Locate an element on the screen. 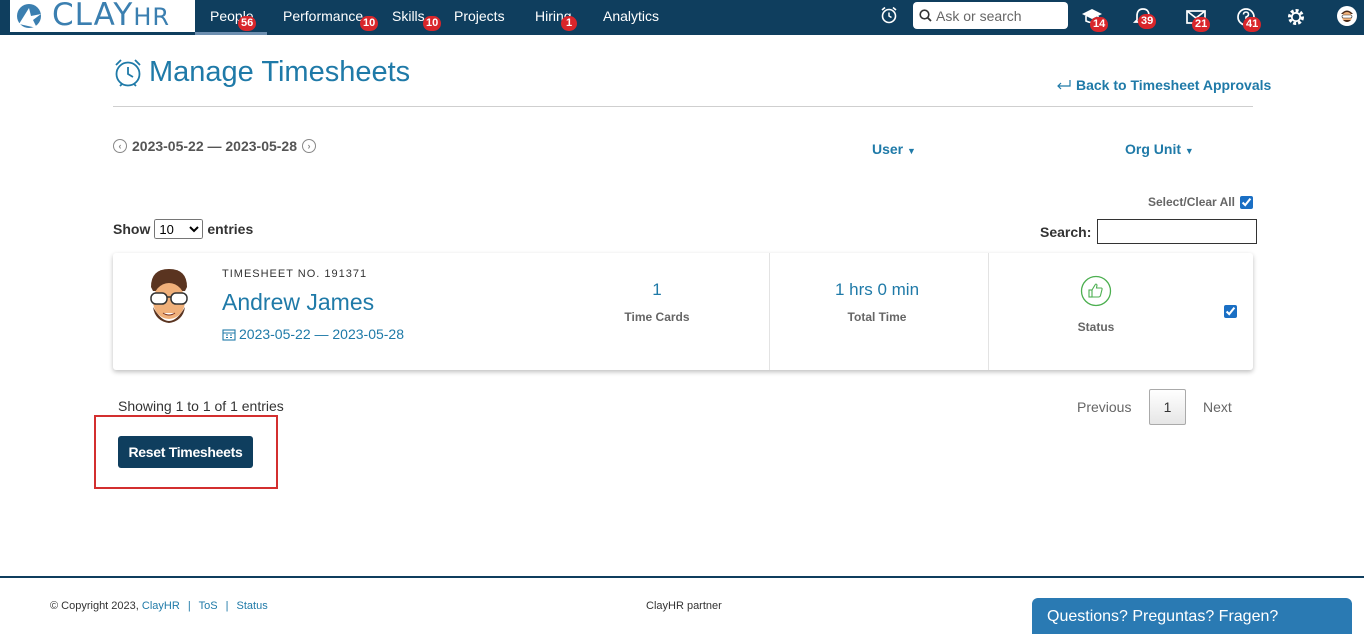  nav-skills: Skills 10 is located at coordinates (417, 17).